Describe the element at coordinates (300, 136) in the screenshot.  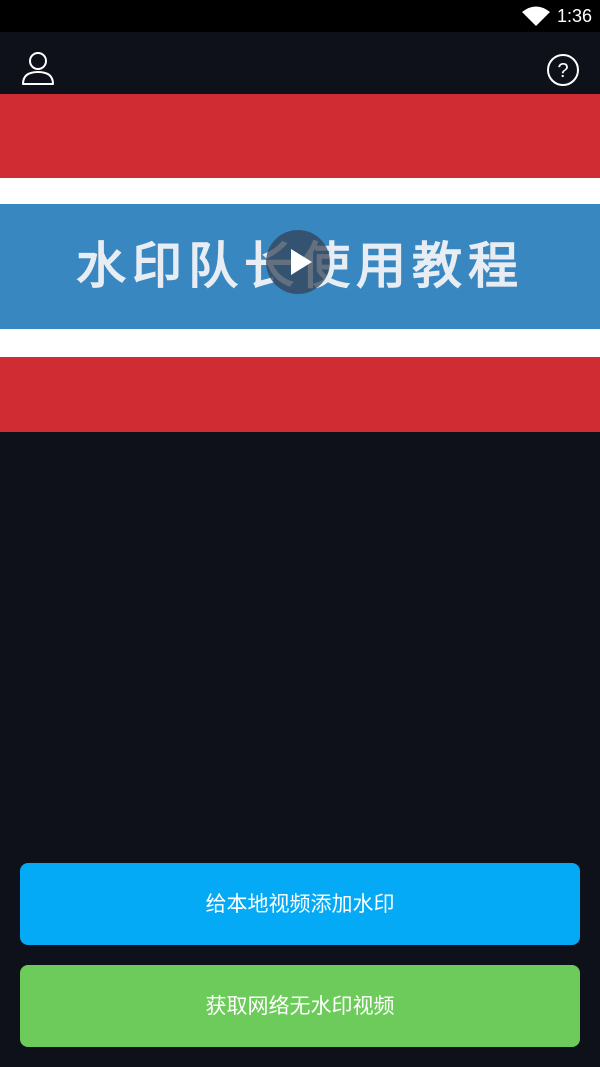
I see `banner-stripe-red-top` at that location.